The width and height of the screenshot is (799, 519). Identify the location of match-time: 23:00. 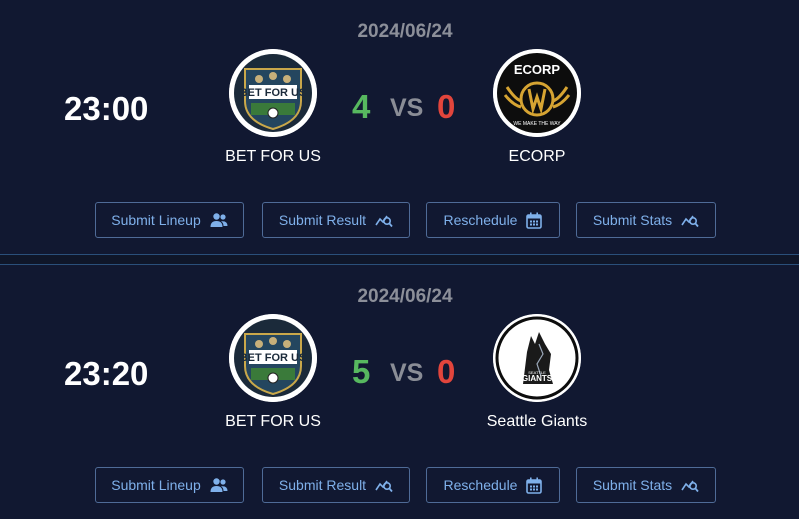
(106, 108).